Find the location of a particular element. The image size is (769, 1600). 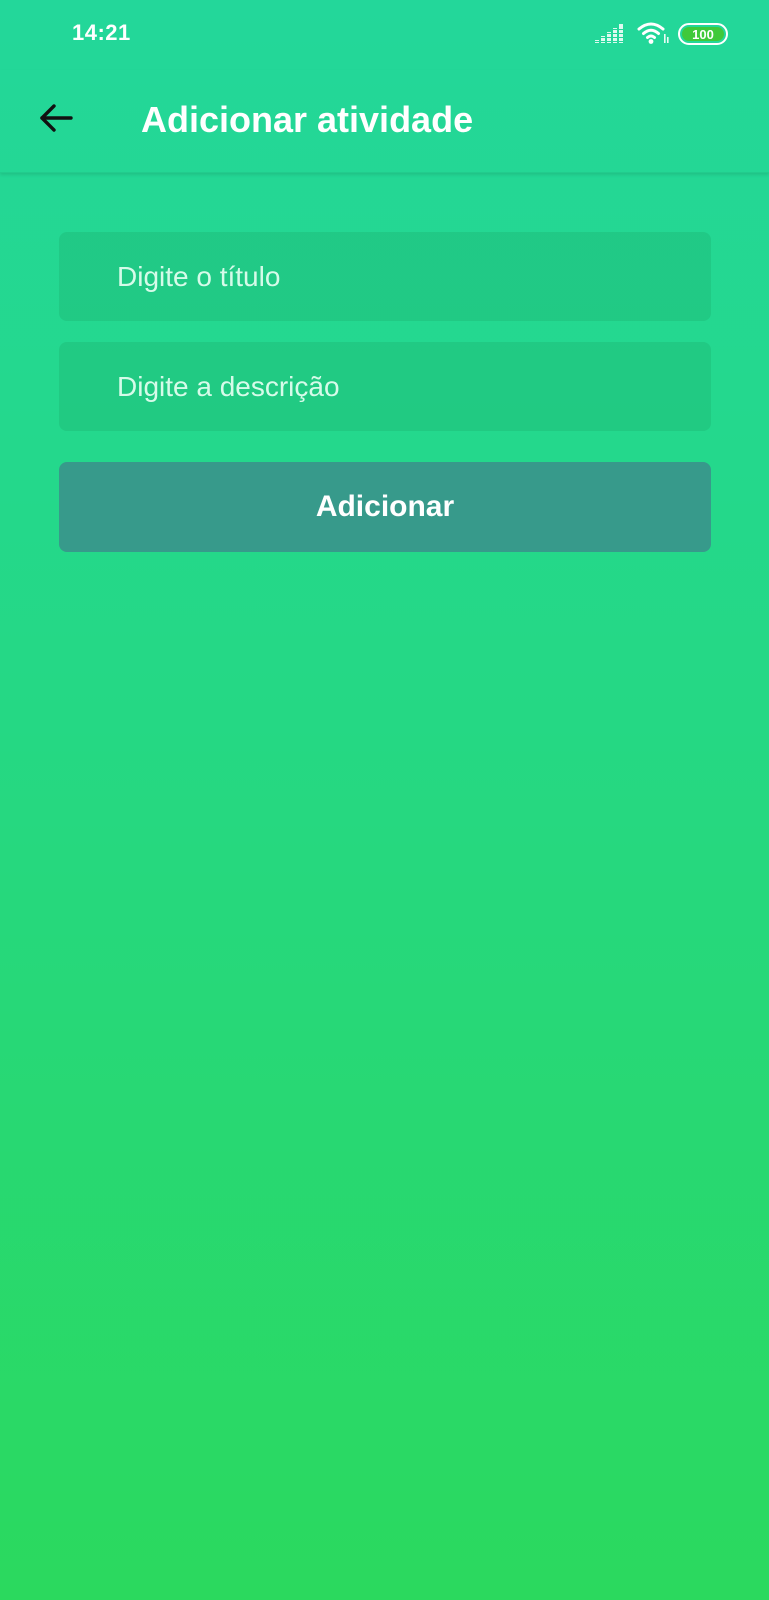

description-input is located at coordinates (385, 386).